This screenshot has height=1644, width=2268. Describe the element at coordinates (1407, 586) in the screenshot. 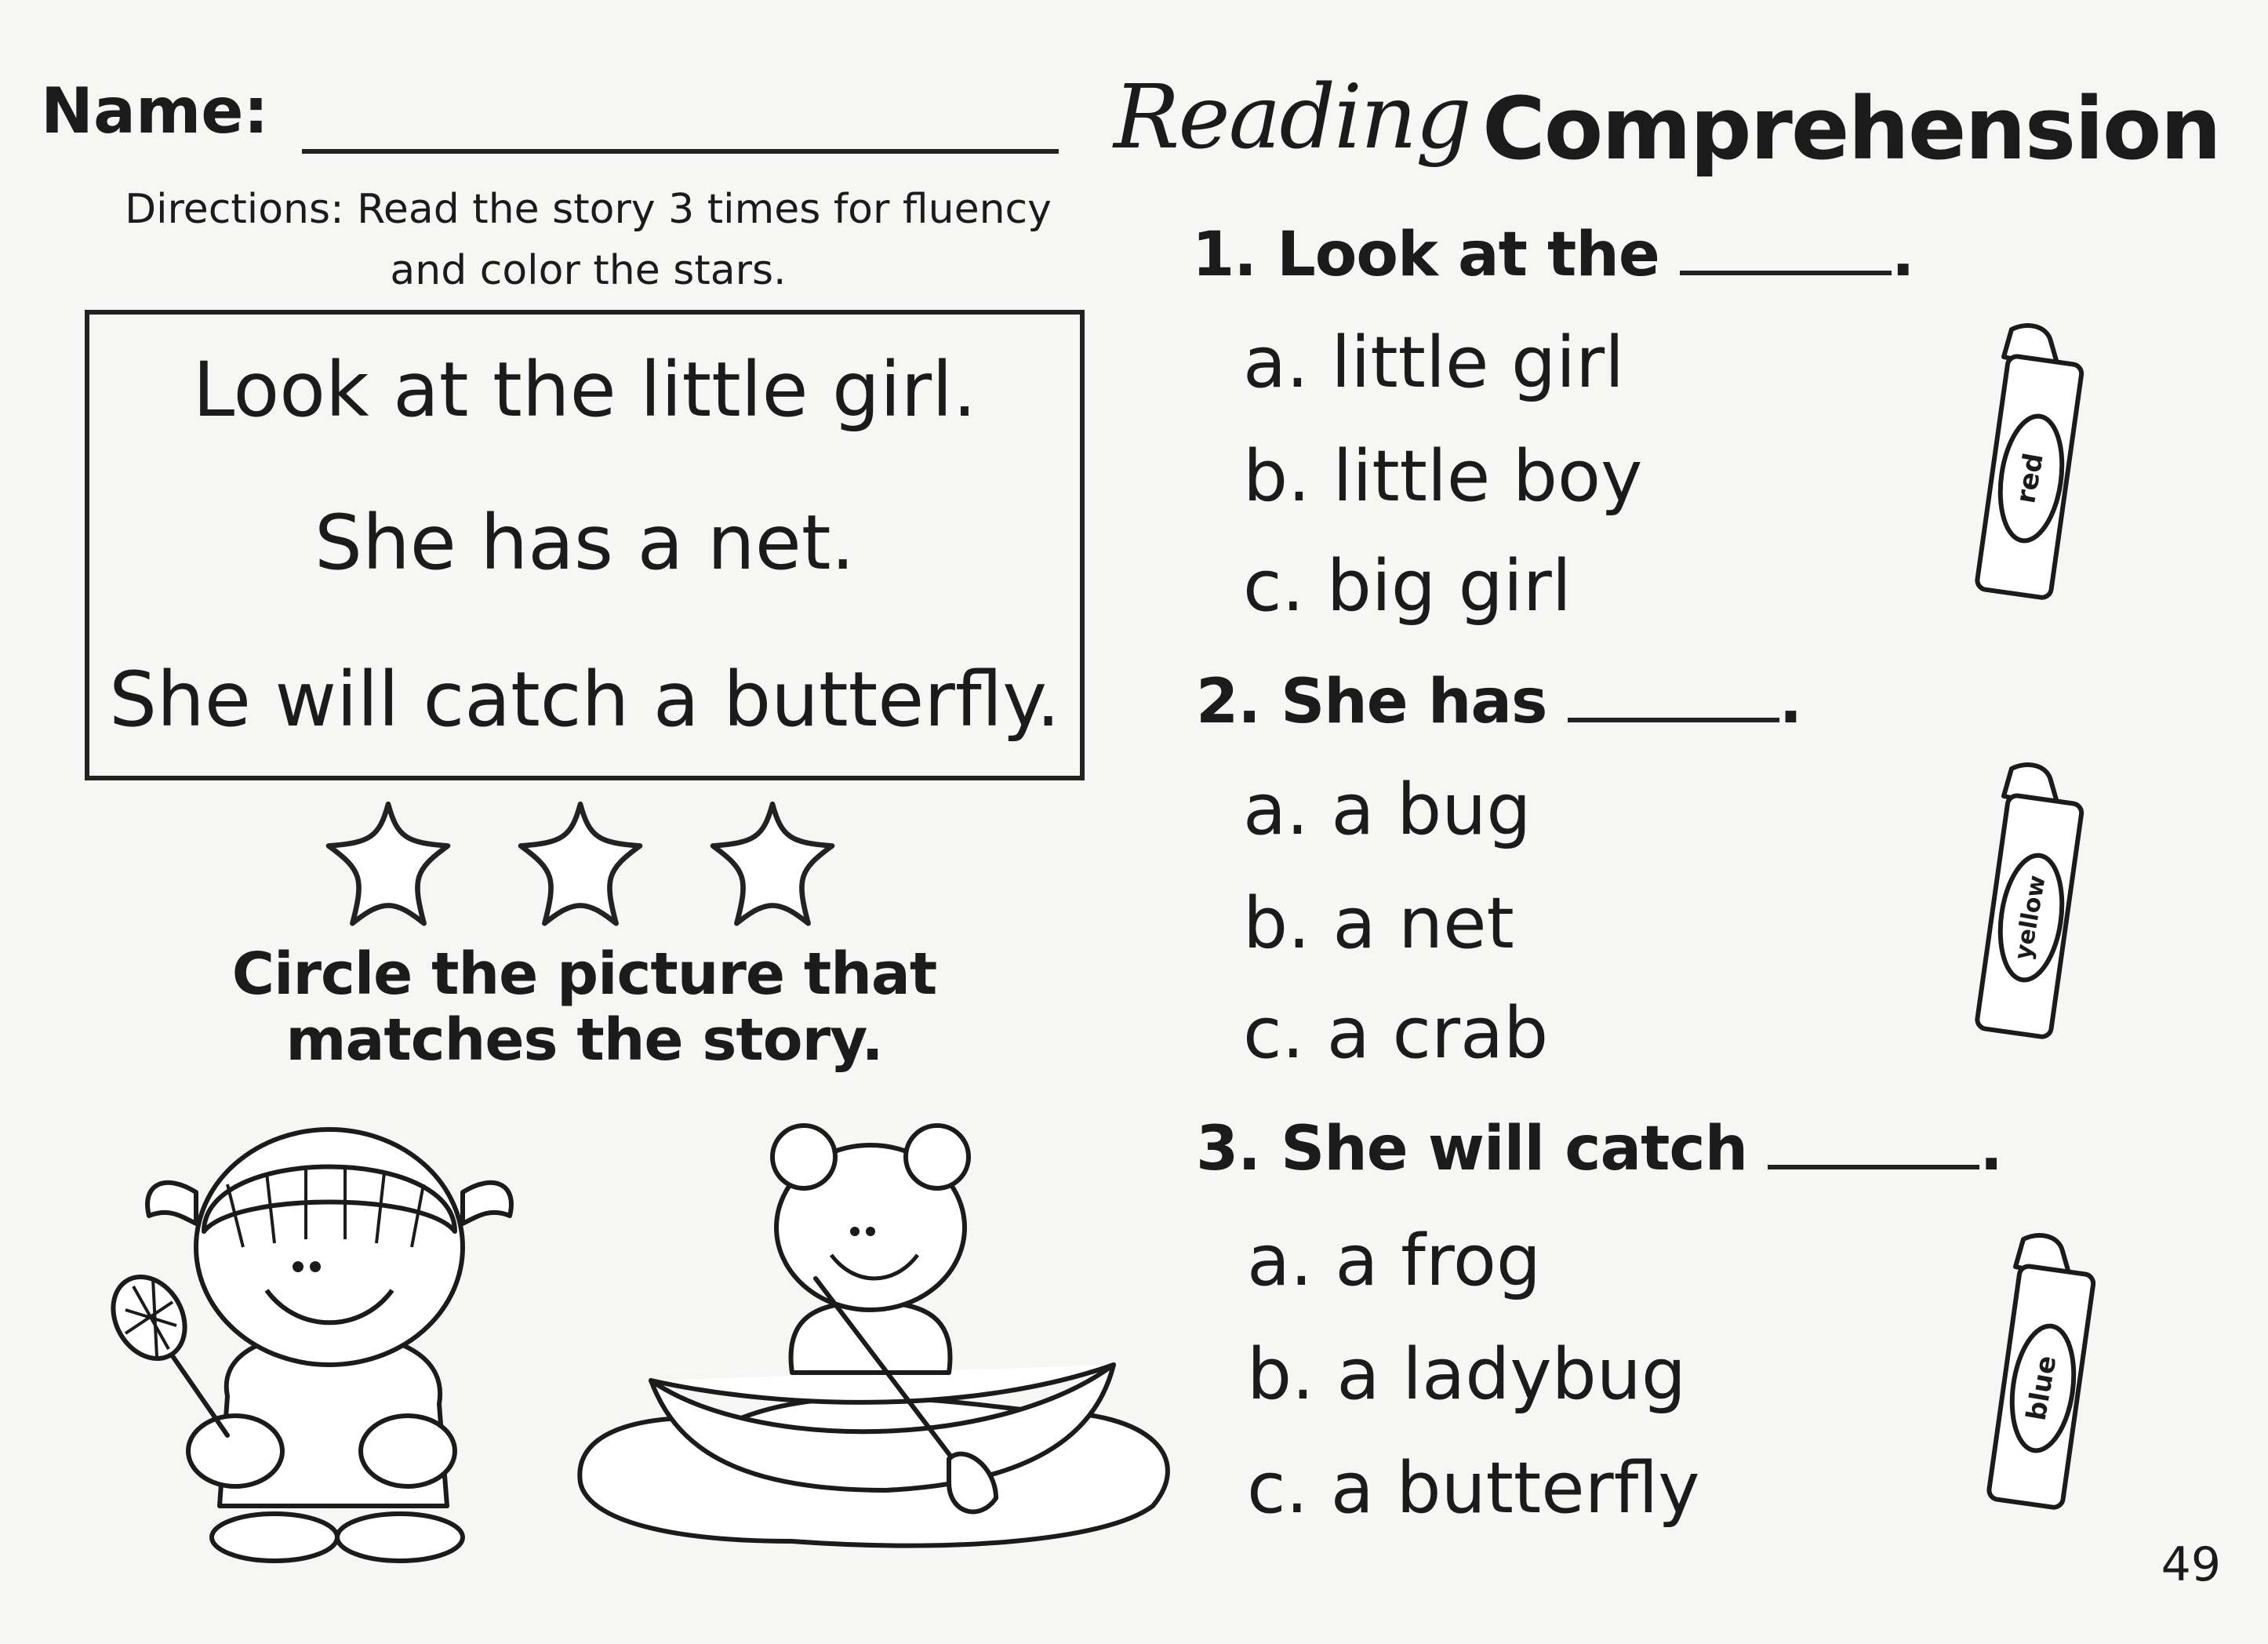

I see `option-1c: c. big girl` at that location.